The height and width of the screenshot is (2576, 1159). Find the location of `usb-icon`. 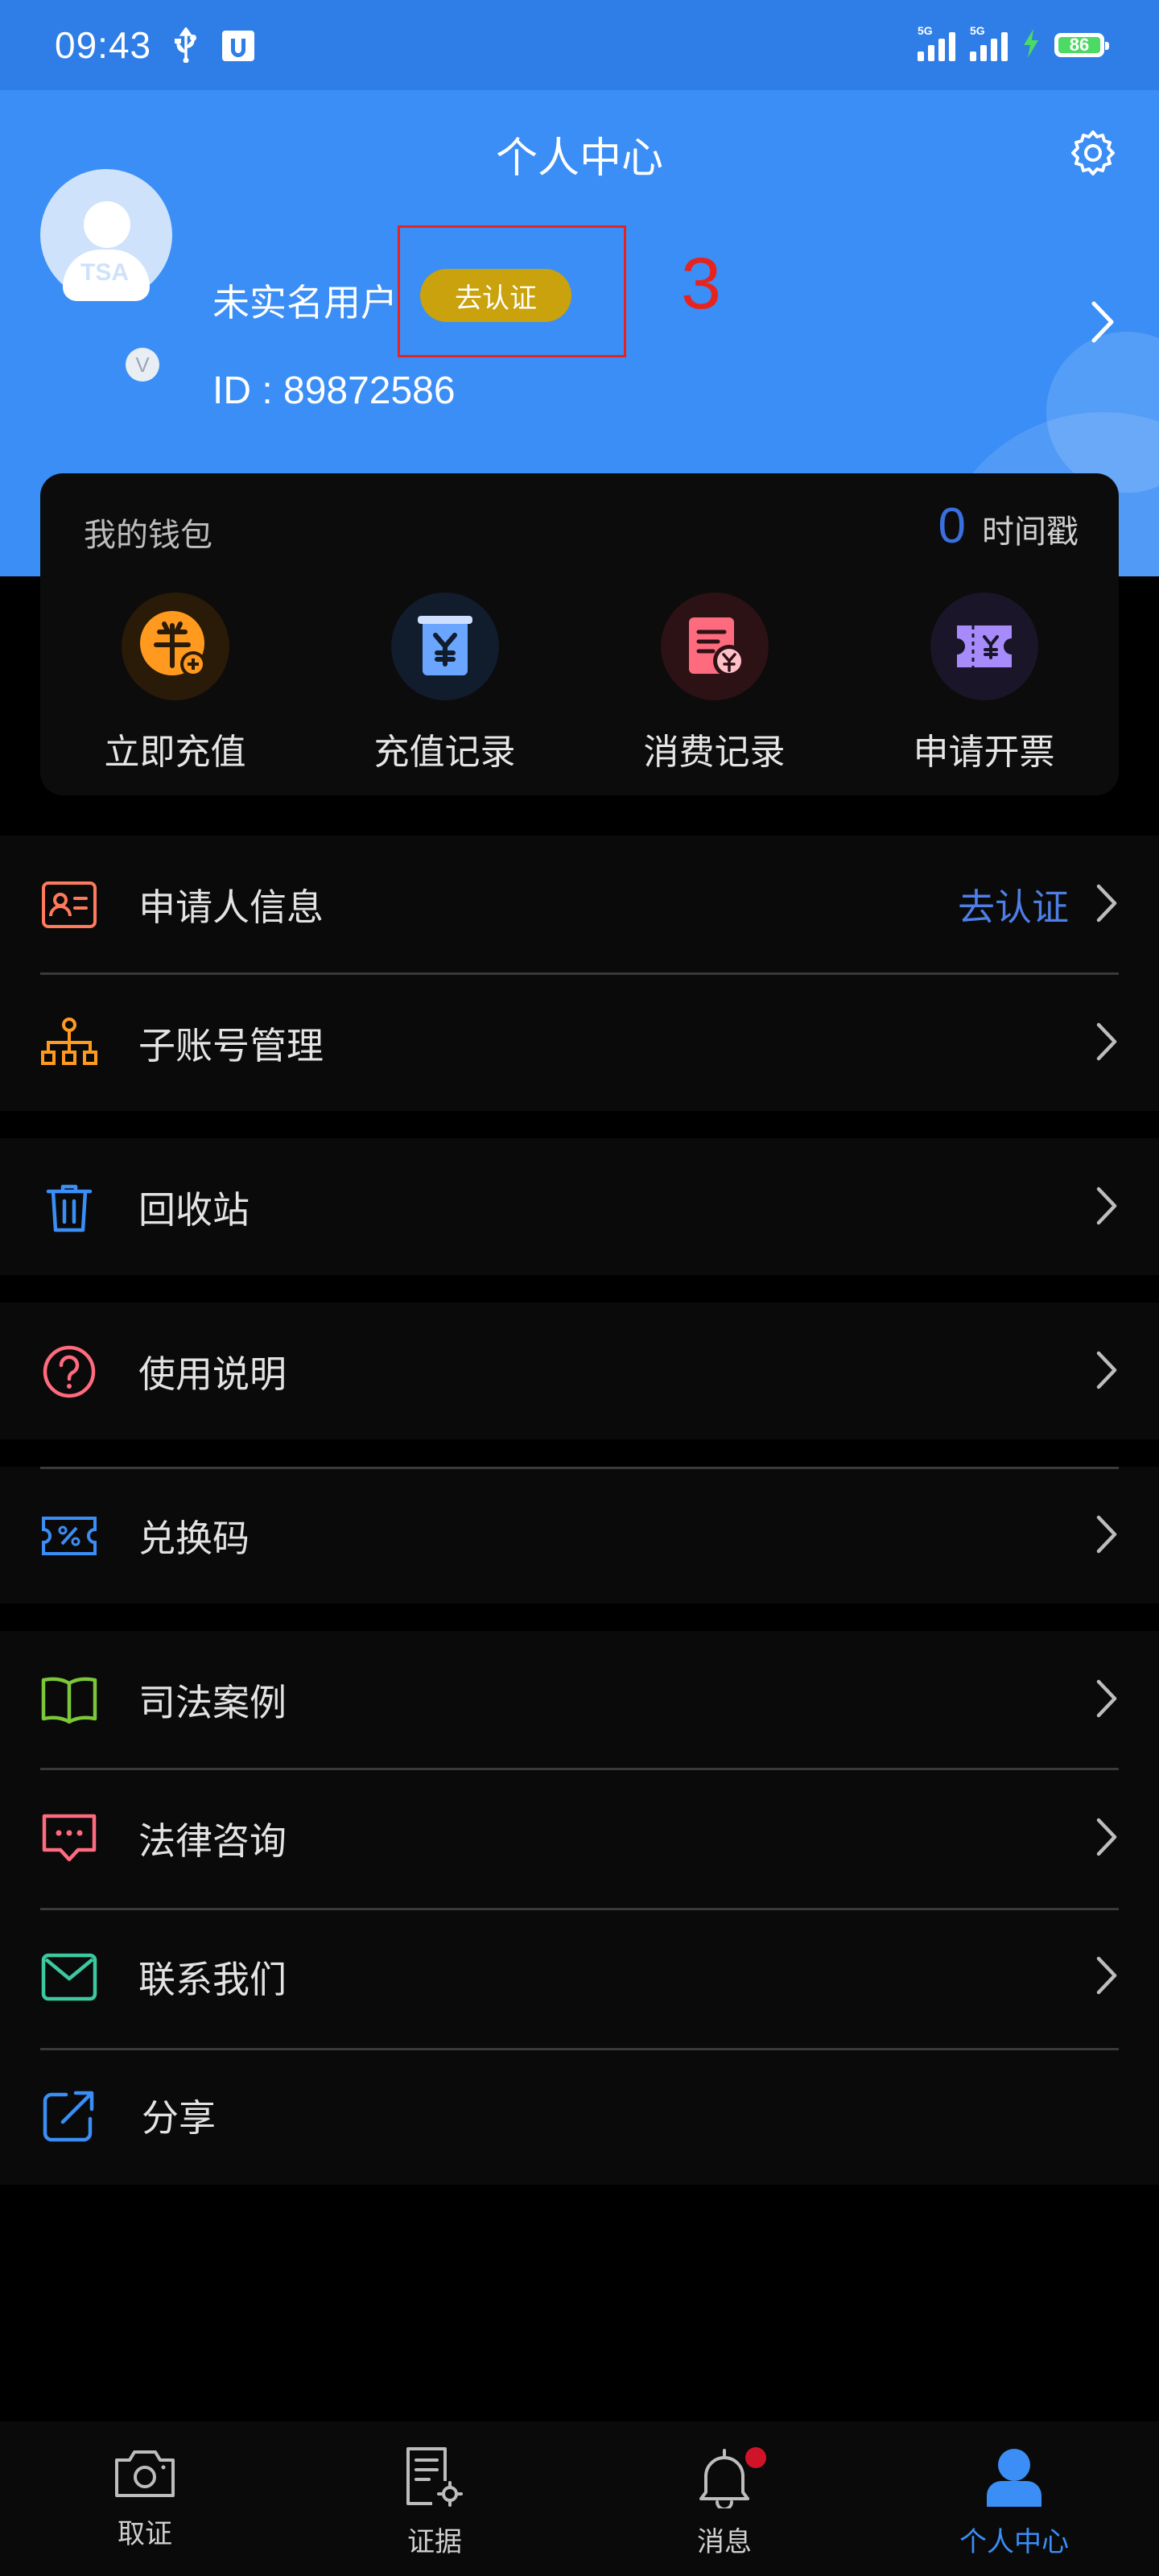

usb-icon is located at coordinates (186, 45).